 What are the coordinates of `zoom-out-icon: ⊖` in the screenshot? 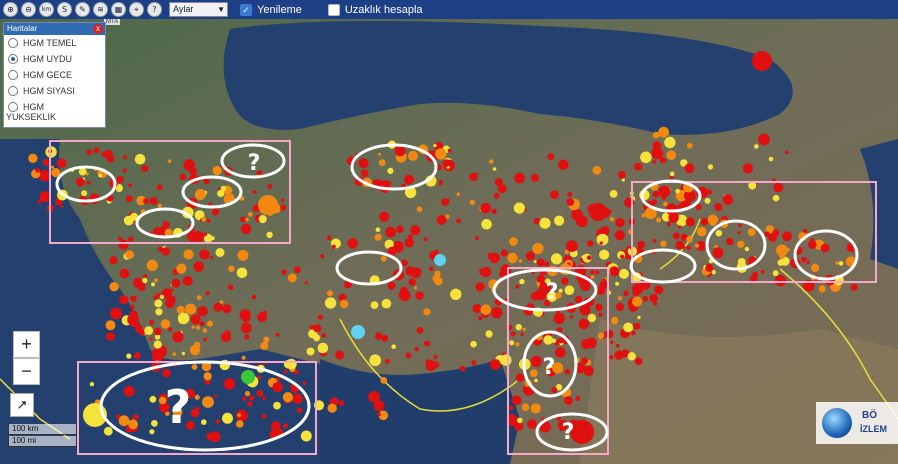 It's located at (28, 9).